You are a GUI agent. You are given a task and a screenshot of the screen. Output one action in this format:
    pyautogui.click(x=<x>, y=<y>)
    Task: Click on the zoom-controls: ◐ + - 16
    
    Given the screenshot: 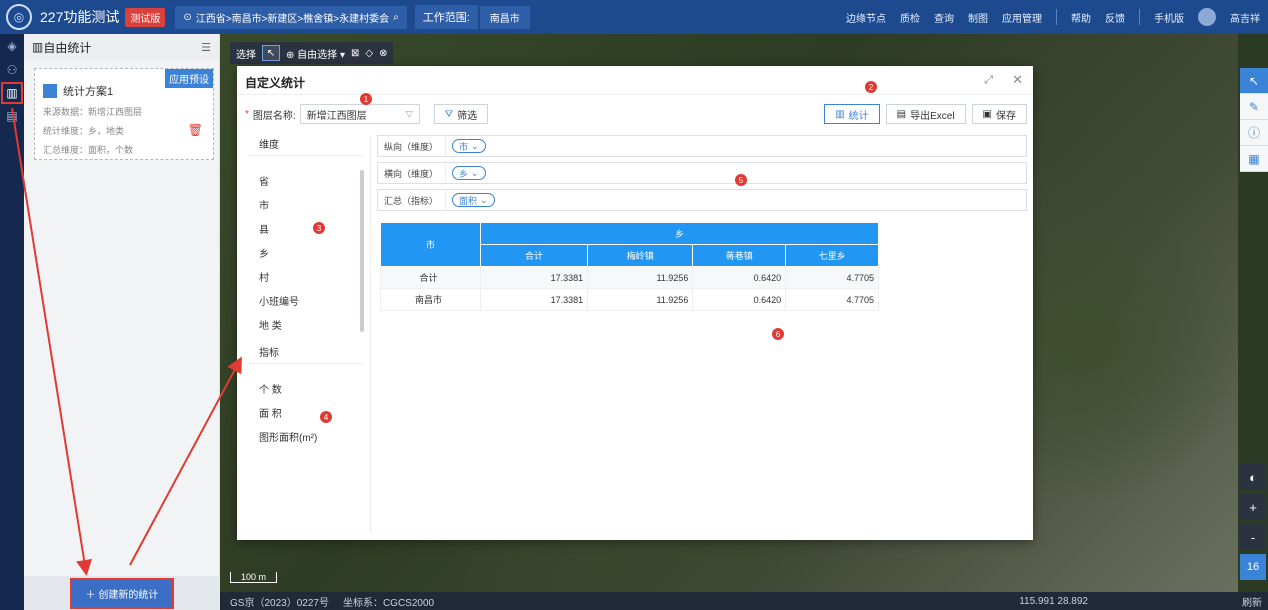 What is the action you would take?
    pyautogui.click(x=1253, y=524)
    